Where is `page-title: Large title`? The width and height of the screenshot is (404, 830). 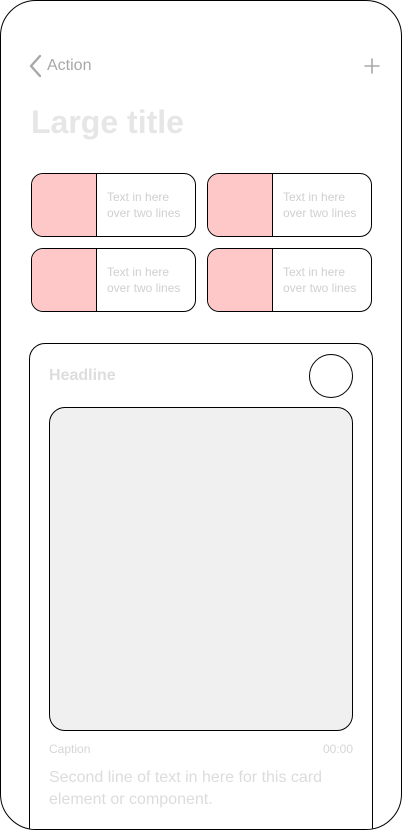 page-title: Large title is located at coordinates (107, 122).